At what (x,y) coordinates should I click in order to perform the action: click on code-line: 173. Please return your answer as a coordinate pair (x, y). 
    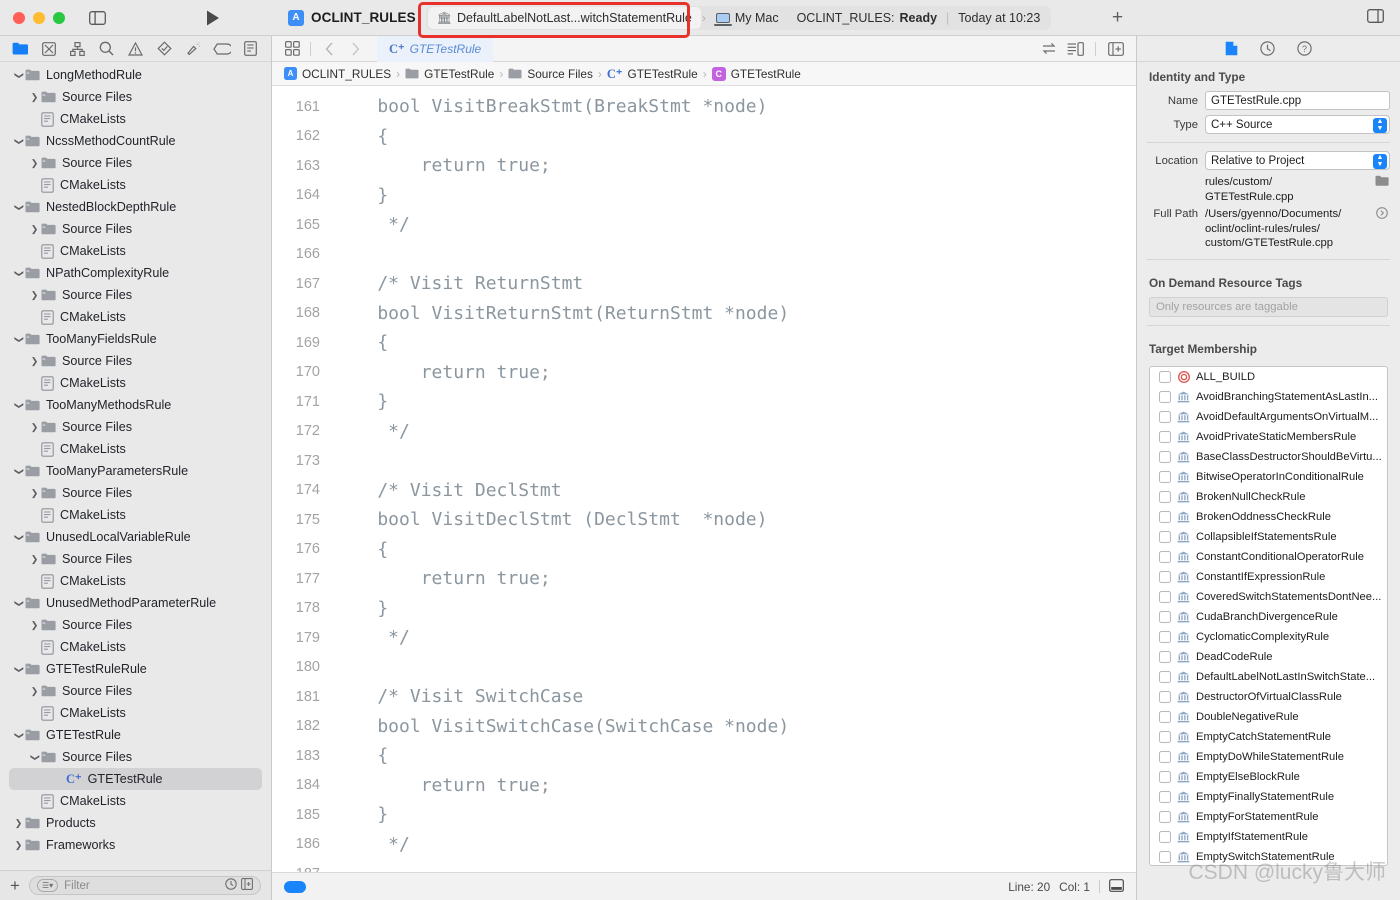
    Looking at the image, I should click on (704, 461).